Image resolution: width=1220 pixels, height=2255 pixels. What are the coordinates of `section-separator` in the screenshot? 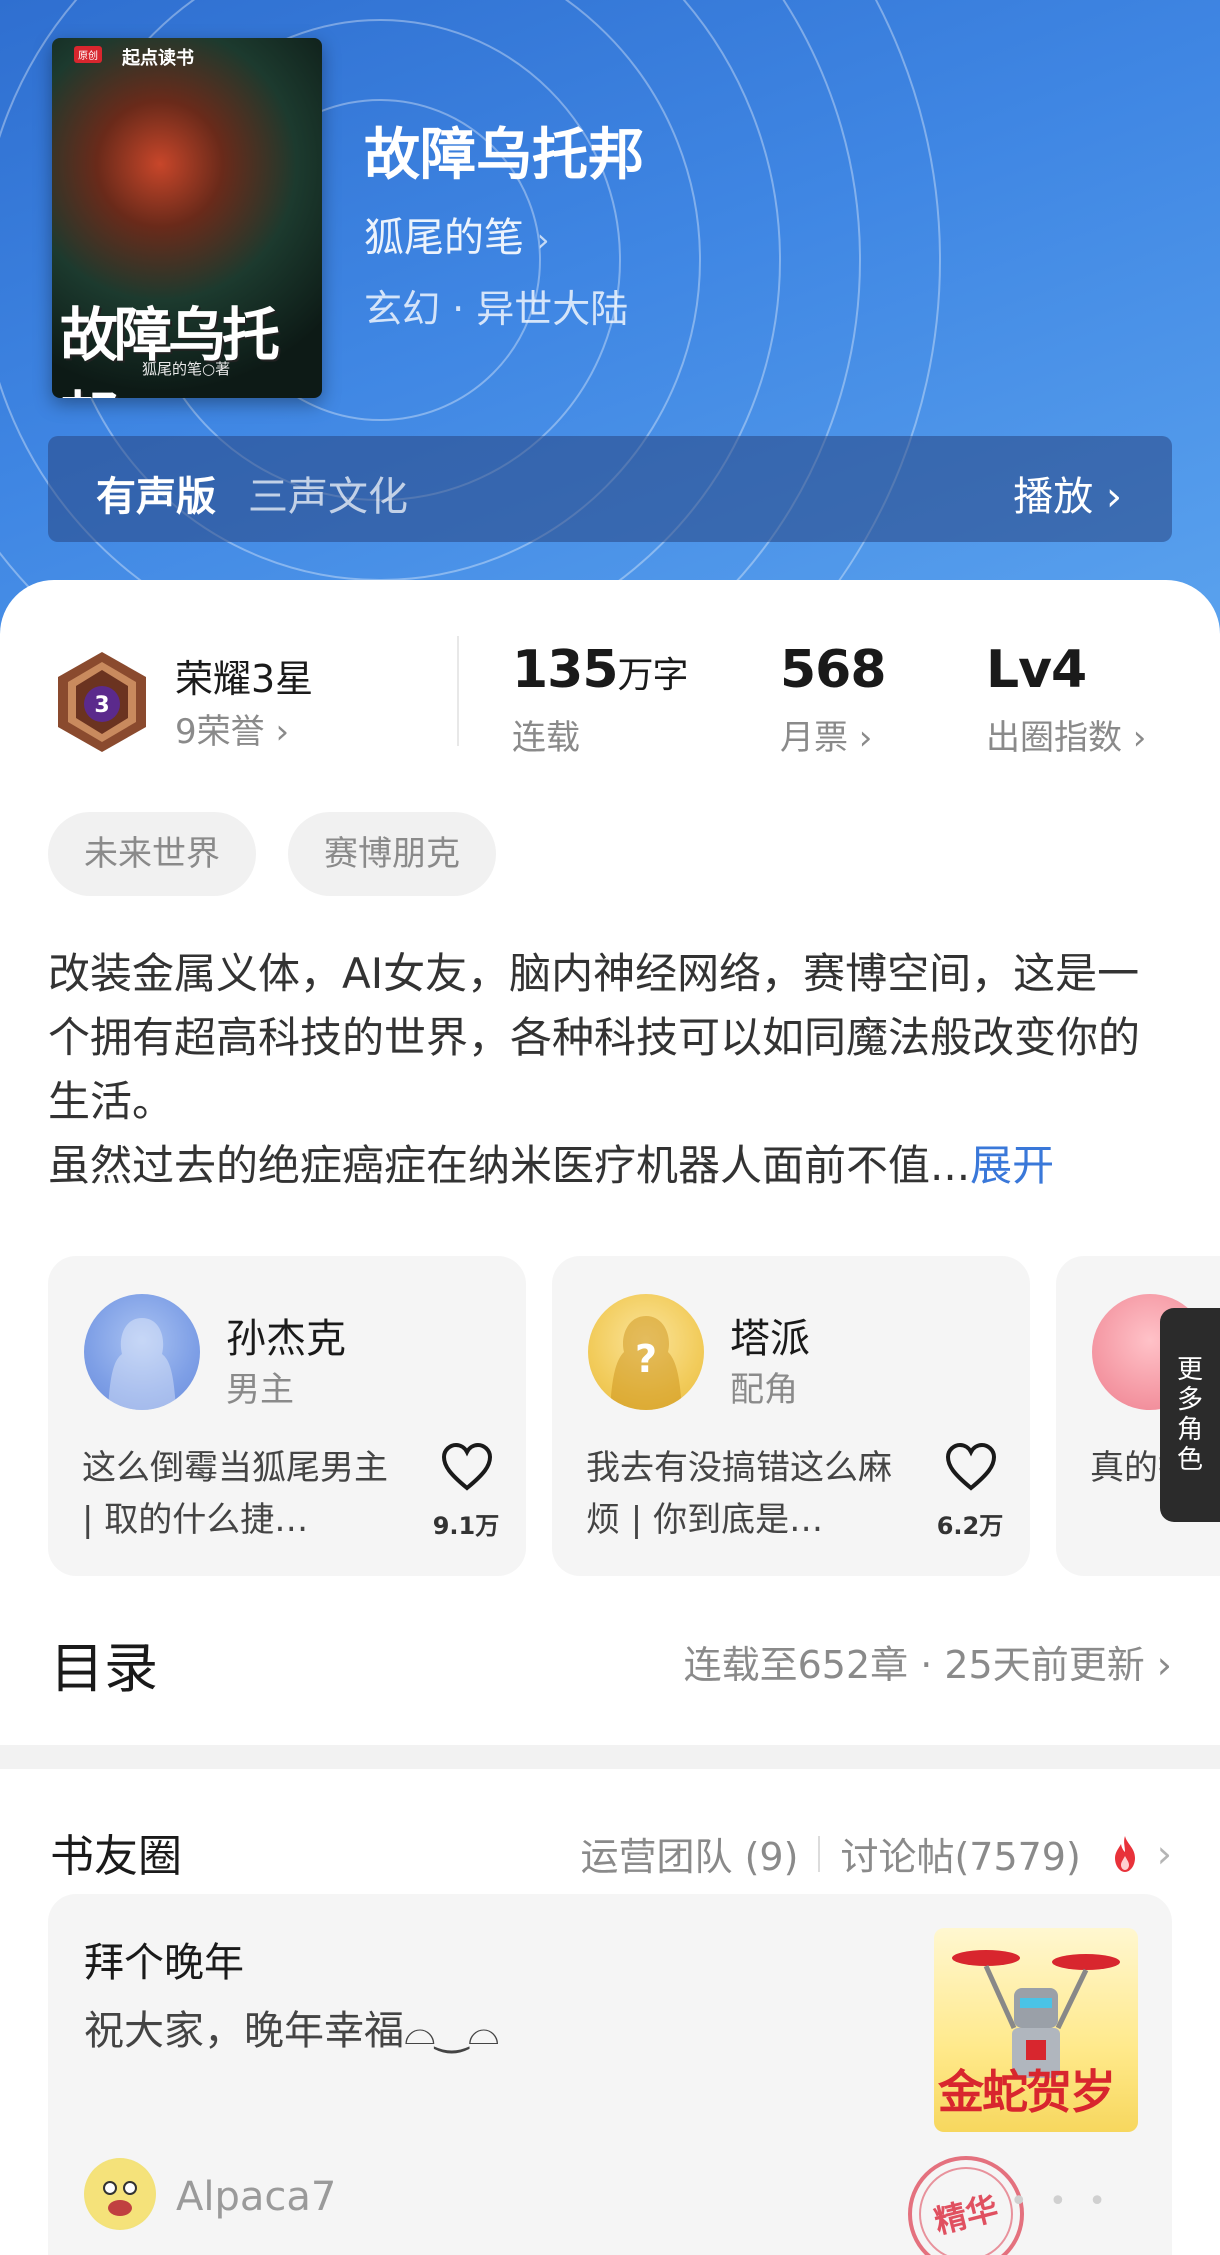 It's located at (610, 1757).